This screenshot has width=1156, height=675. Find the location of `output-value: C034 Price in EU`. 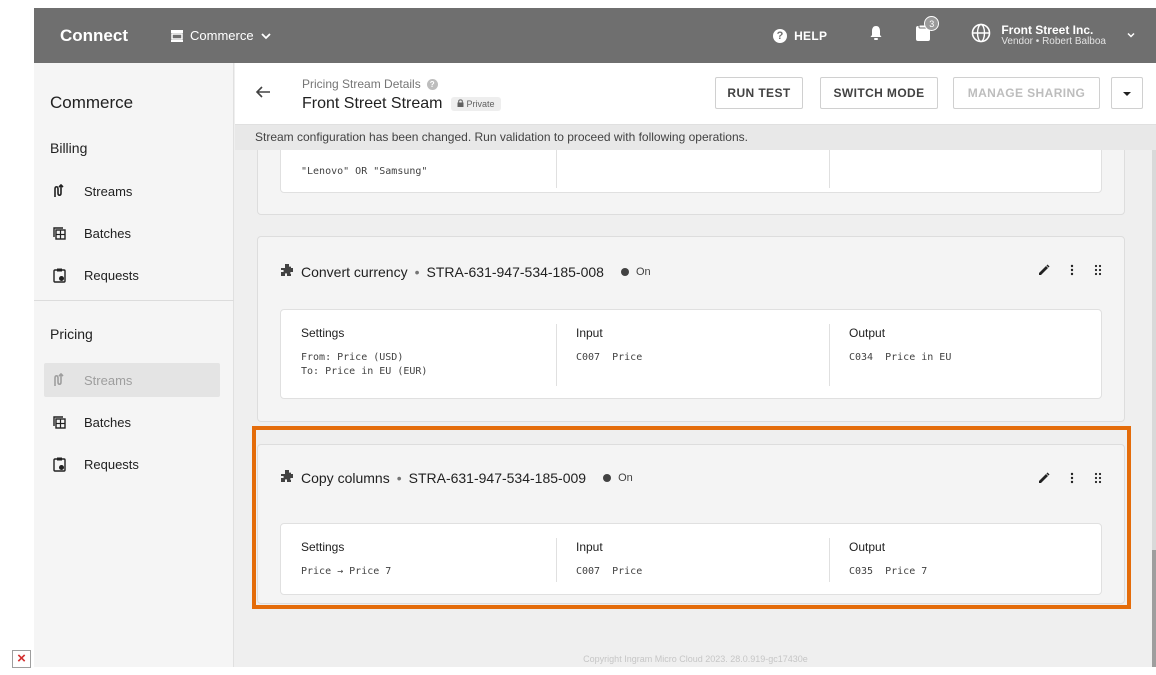

output-value: C034 Price in EU is located at coordinates (900, 357).